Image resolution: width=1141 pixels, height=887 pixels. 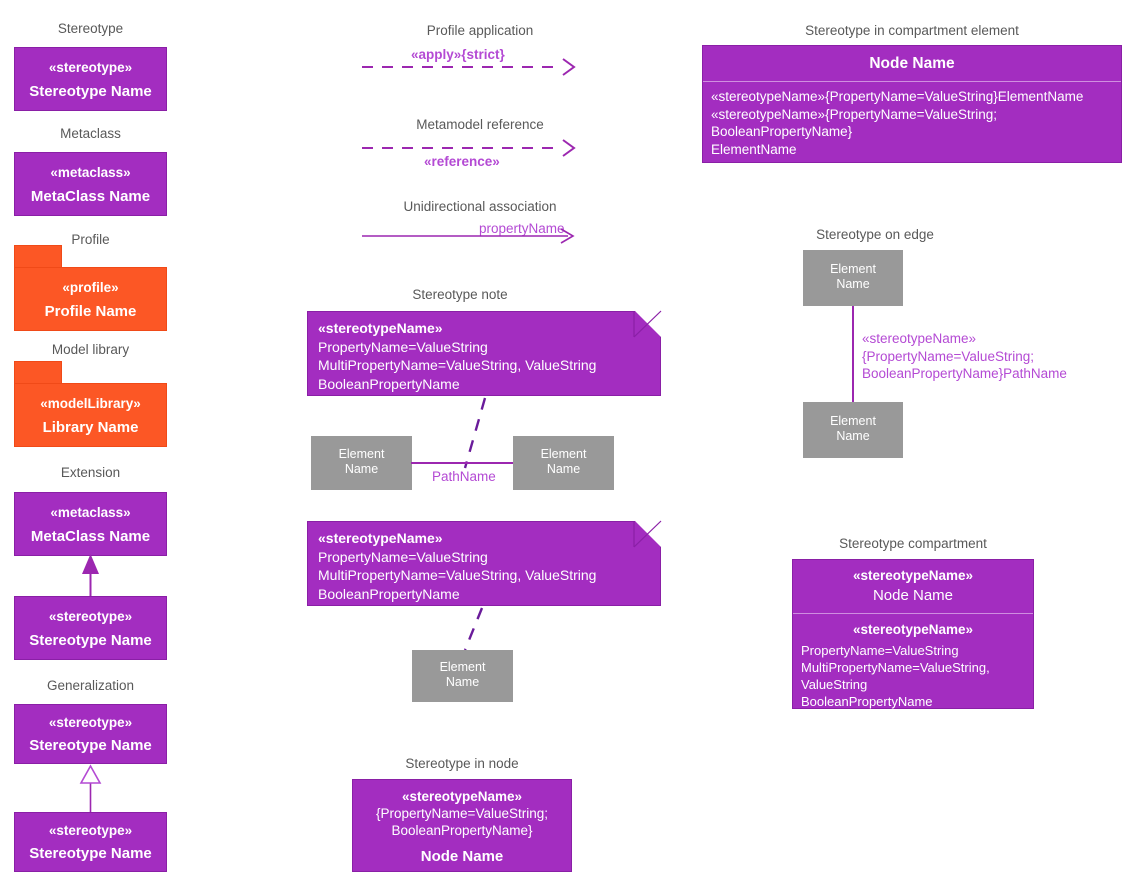 I want to click on element-right-line-1: Element, so click(x=563, y=454).